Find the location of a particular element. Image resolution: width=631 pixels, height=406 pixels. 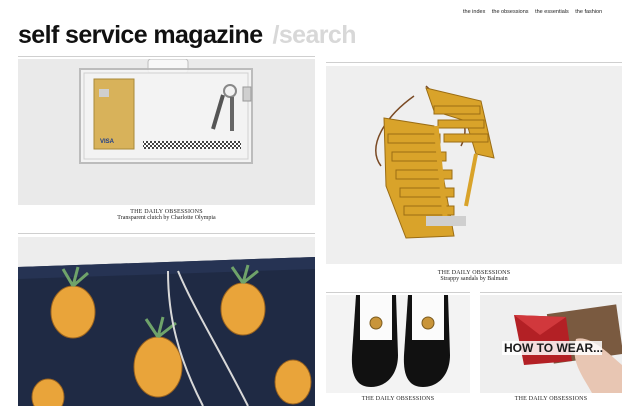

card-brand: VISA is located at coordinates (107, 142).